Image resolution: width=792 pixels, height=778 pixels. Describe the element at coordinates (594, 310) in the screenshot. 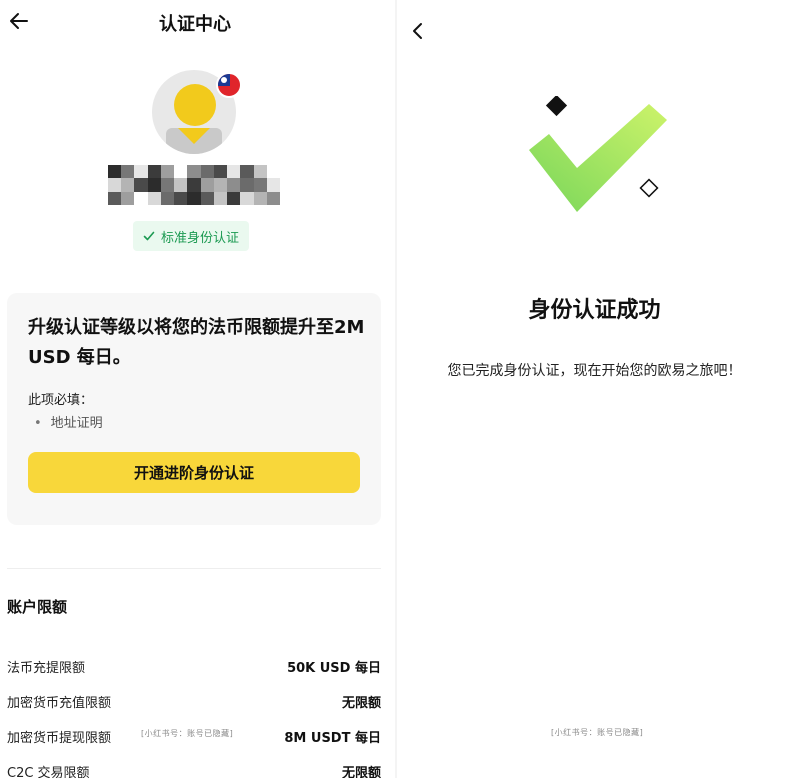

I see `success-title: 身份认证成功` at that location.